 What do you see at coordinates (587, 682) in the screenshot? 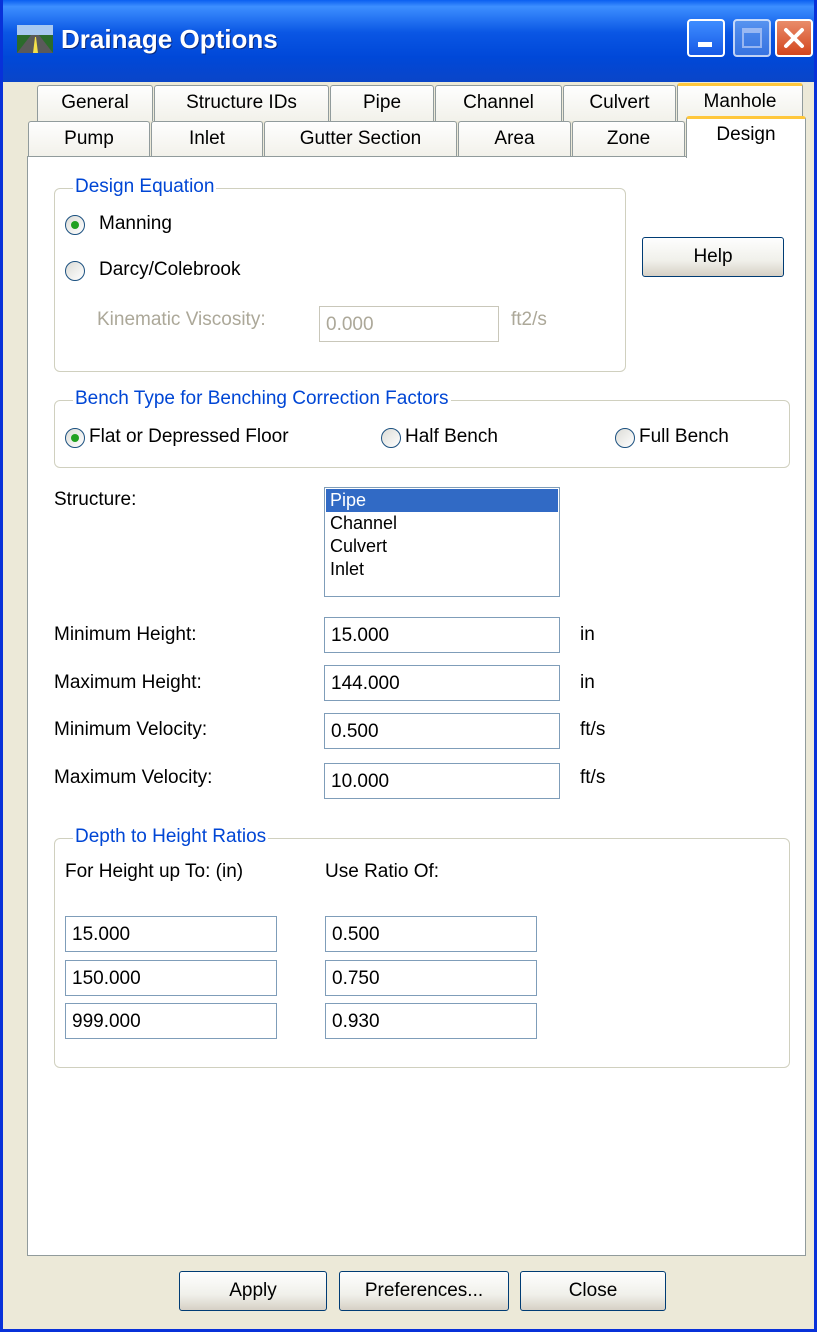
I see `maximum-height-unit: in` at bounding box center [587, 682].